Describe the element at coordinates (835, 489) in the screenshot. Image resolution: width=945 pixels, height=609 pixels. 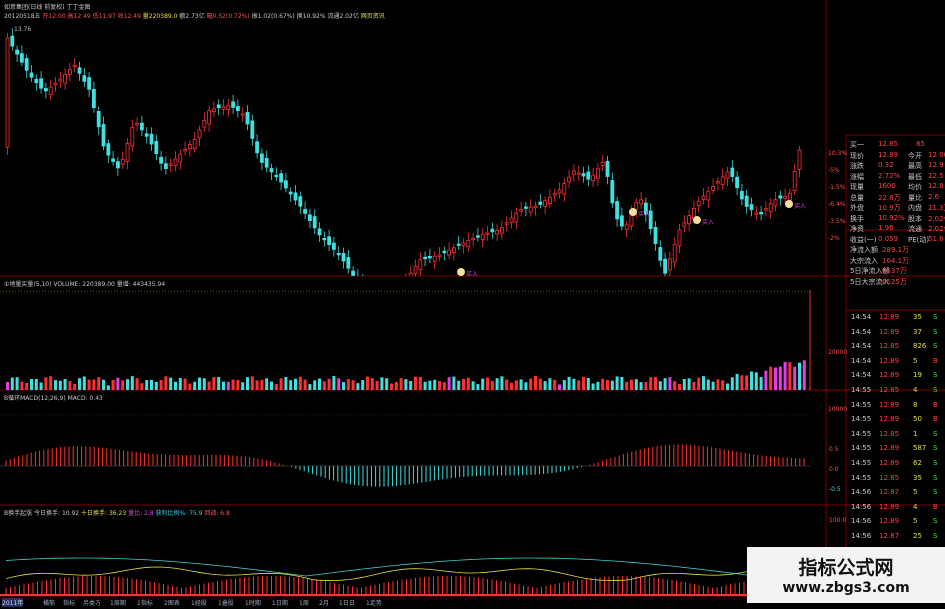
I see `macd-axis-bottom: -0.5` at that location.